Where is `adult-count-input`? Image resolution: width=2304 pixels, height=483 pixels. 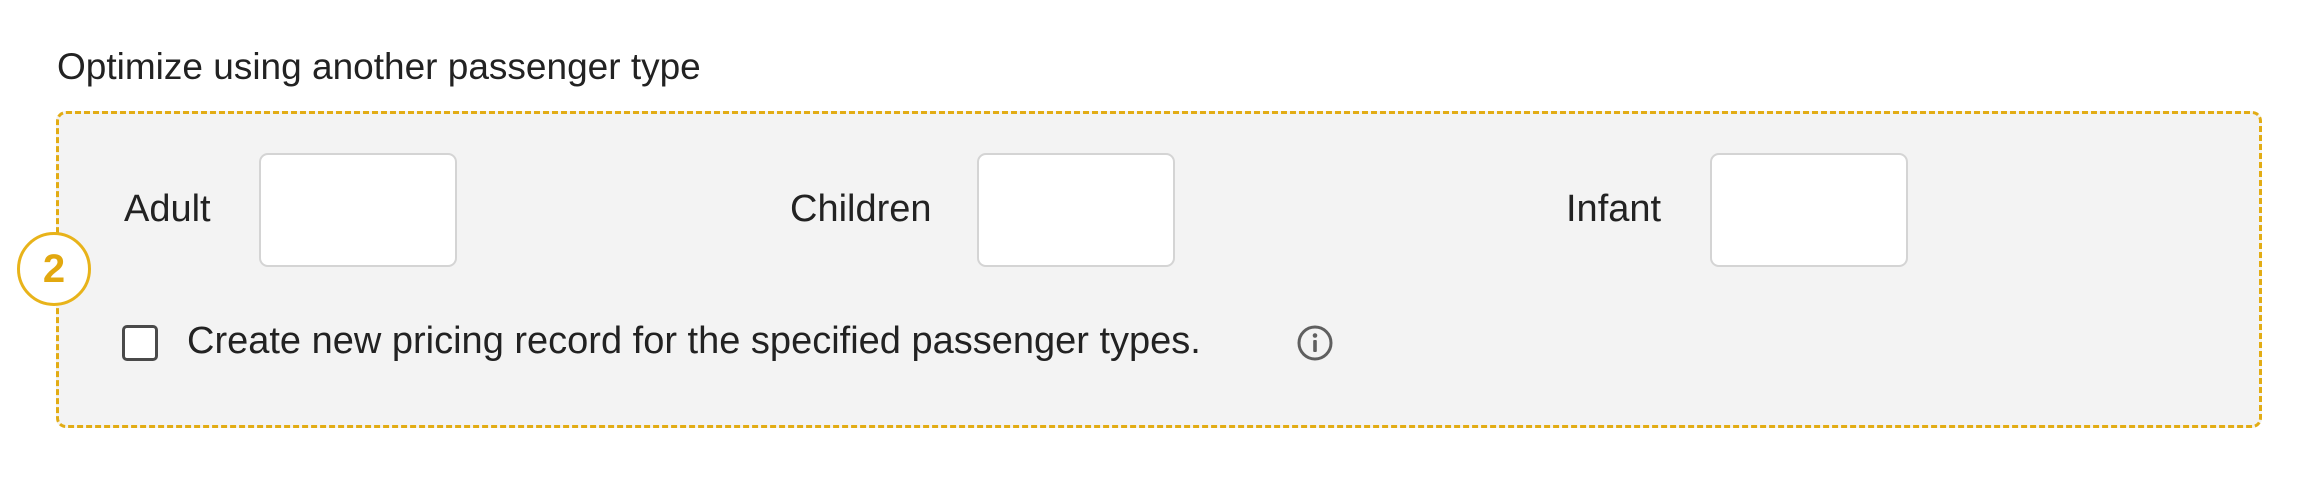
adult-count-input is located at coordinates (358, 210).